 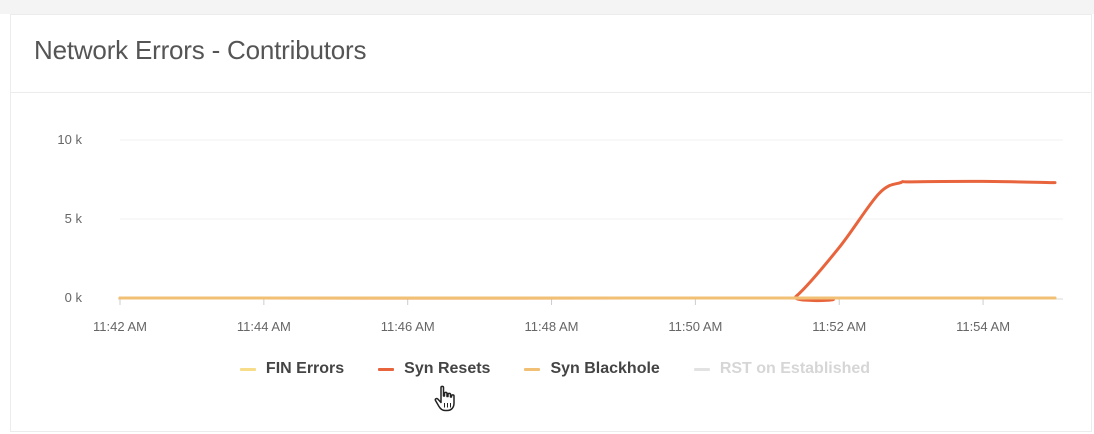 I want to click on x-tick-label: 11:54 AM, so click(x=983, y=326).